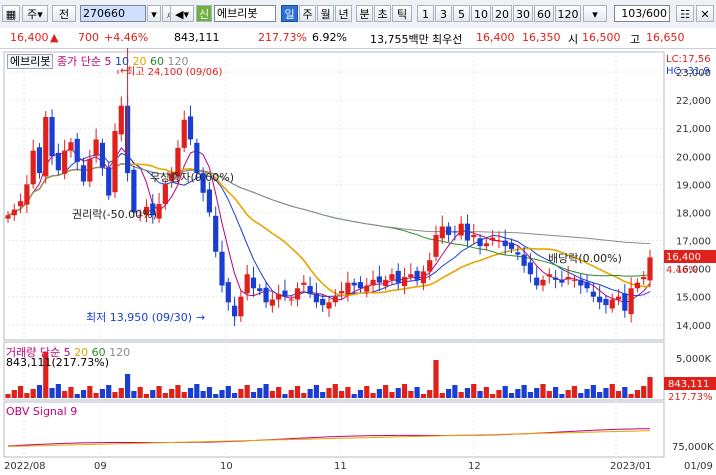  Describe the element at coordinates (200, 317) in the screenshot. I see `min-arrow-icon: →` at that location.